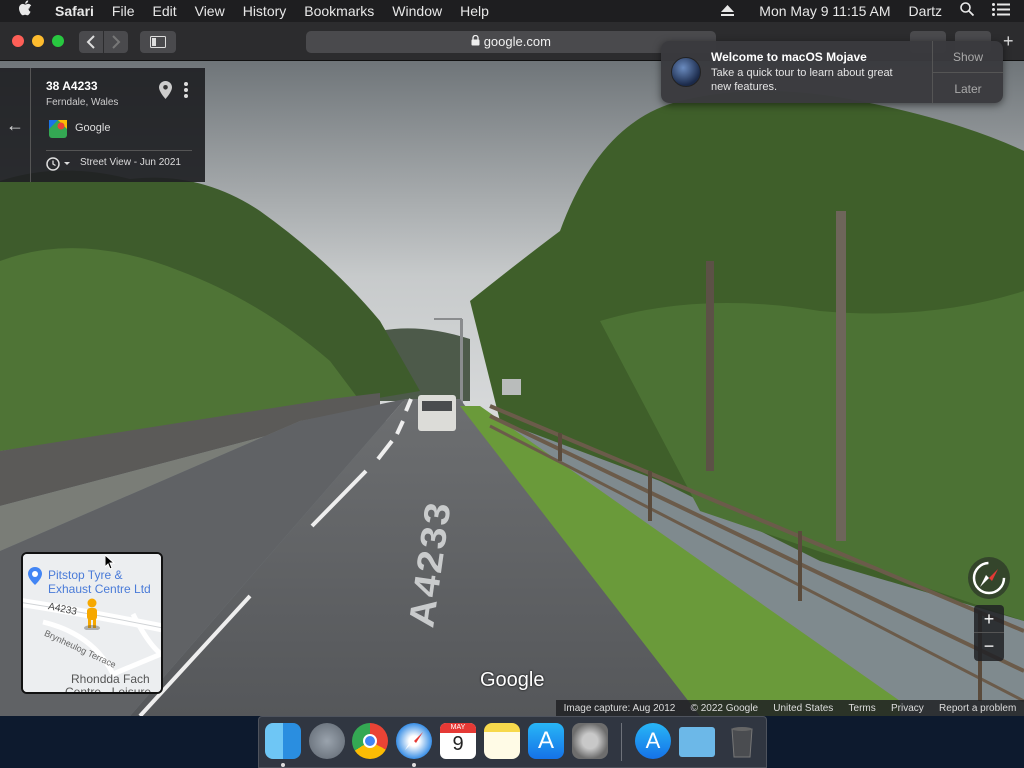 This screenshot has width=1024, height=768. Describe the element at coordinates (477, 41) in the screenshot. I see `lock-icon` at that location.